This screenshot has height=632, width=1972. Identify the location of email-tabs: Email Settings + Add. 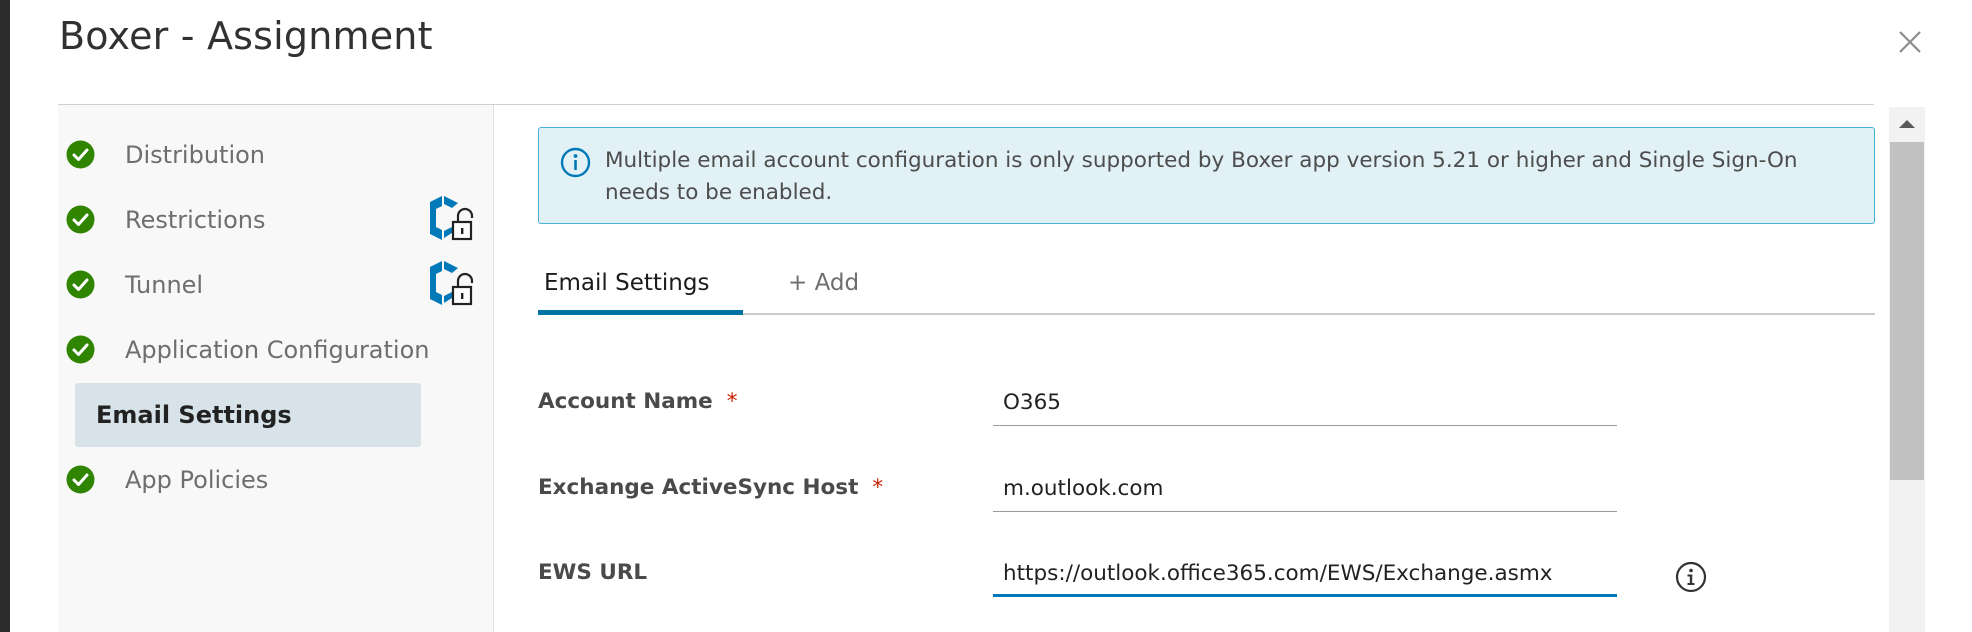
(1206, 286).